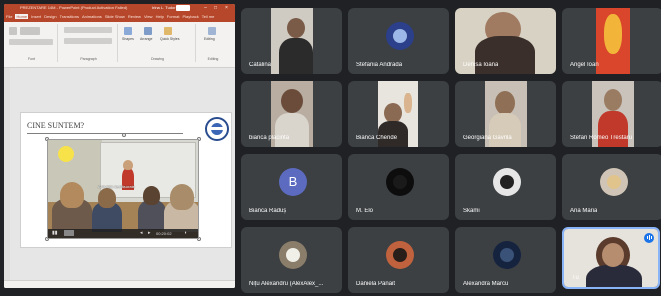  Describe the element at coordinates (9, 16) in the screenshot. I see `ppt-tab-file: File` at that location.